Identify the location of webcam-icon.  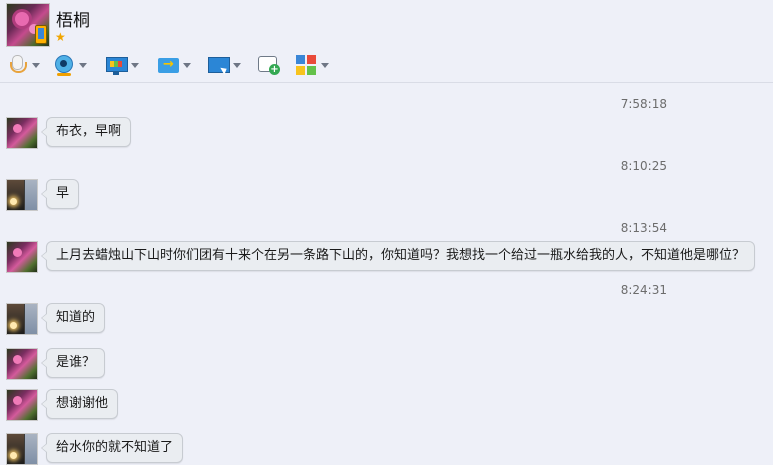
(64, 65).